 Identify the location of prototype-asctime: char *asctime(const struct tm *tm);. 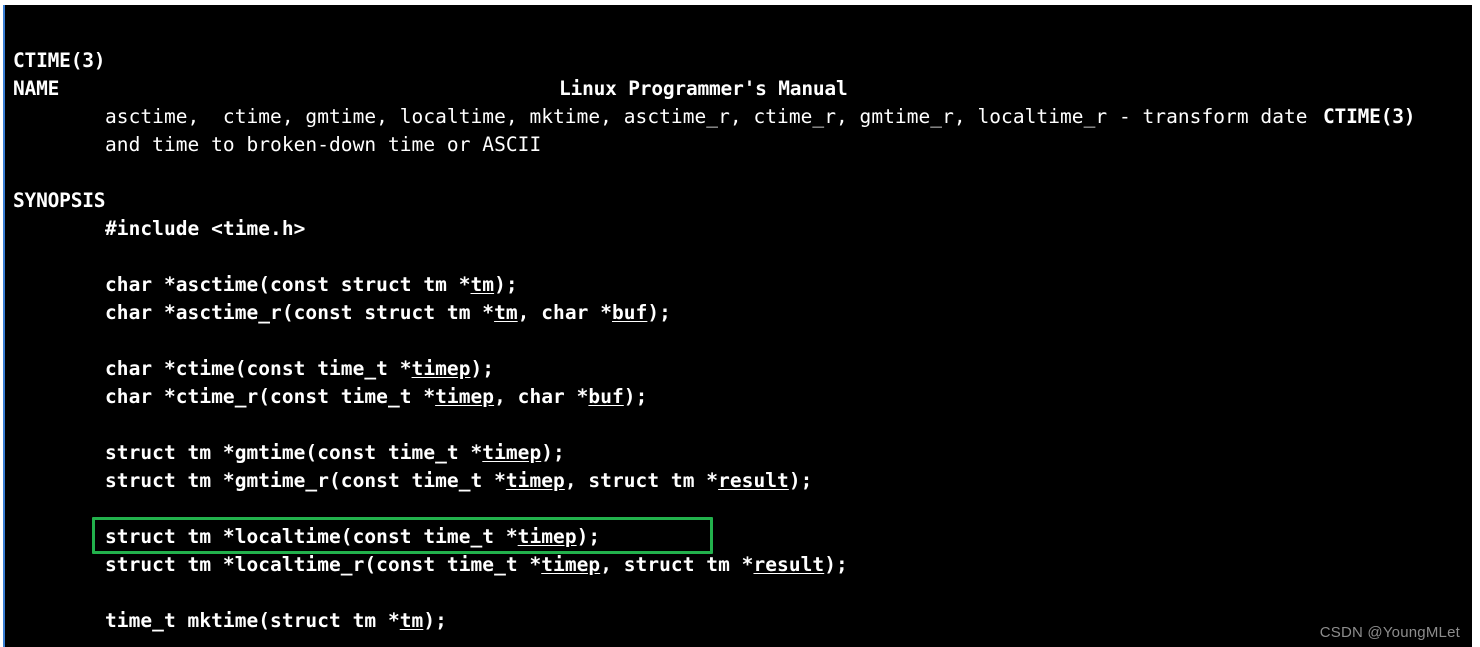
(311, 284).